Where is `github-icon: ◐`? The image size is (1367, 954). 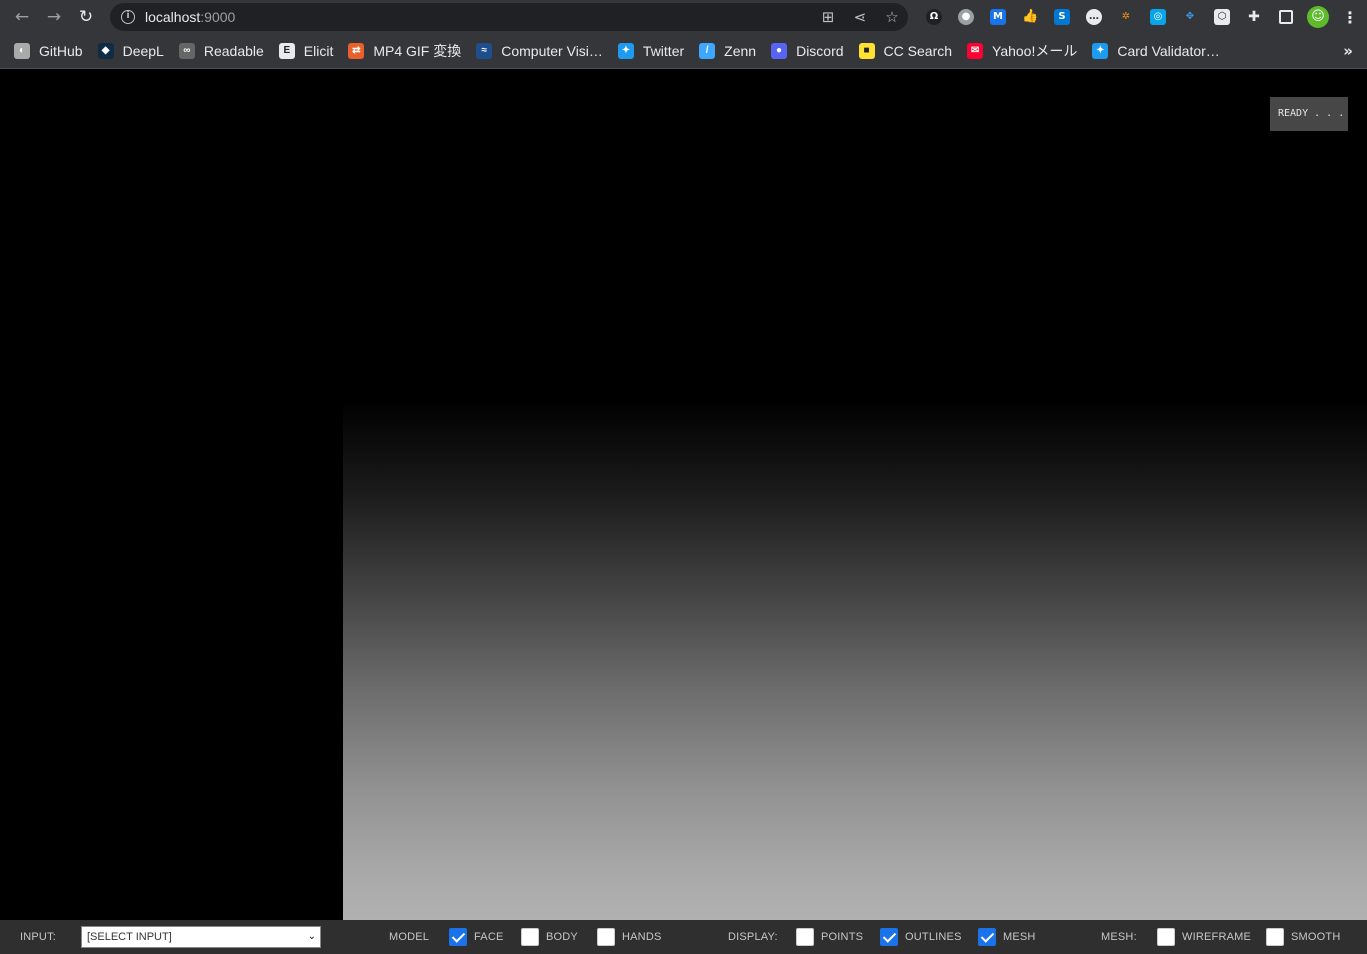 github-icon: ◐ is located at coordinates (22, 51).